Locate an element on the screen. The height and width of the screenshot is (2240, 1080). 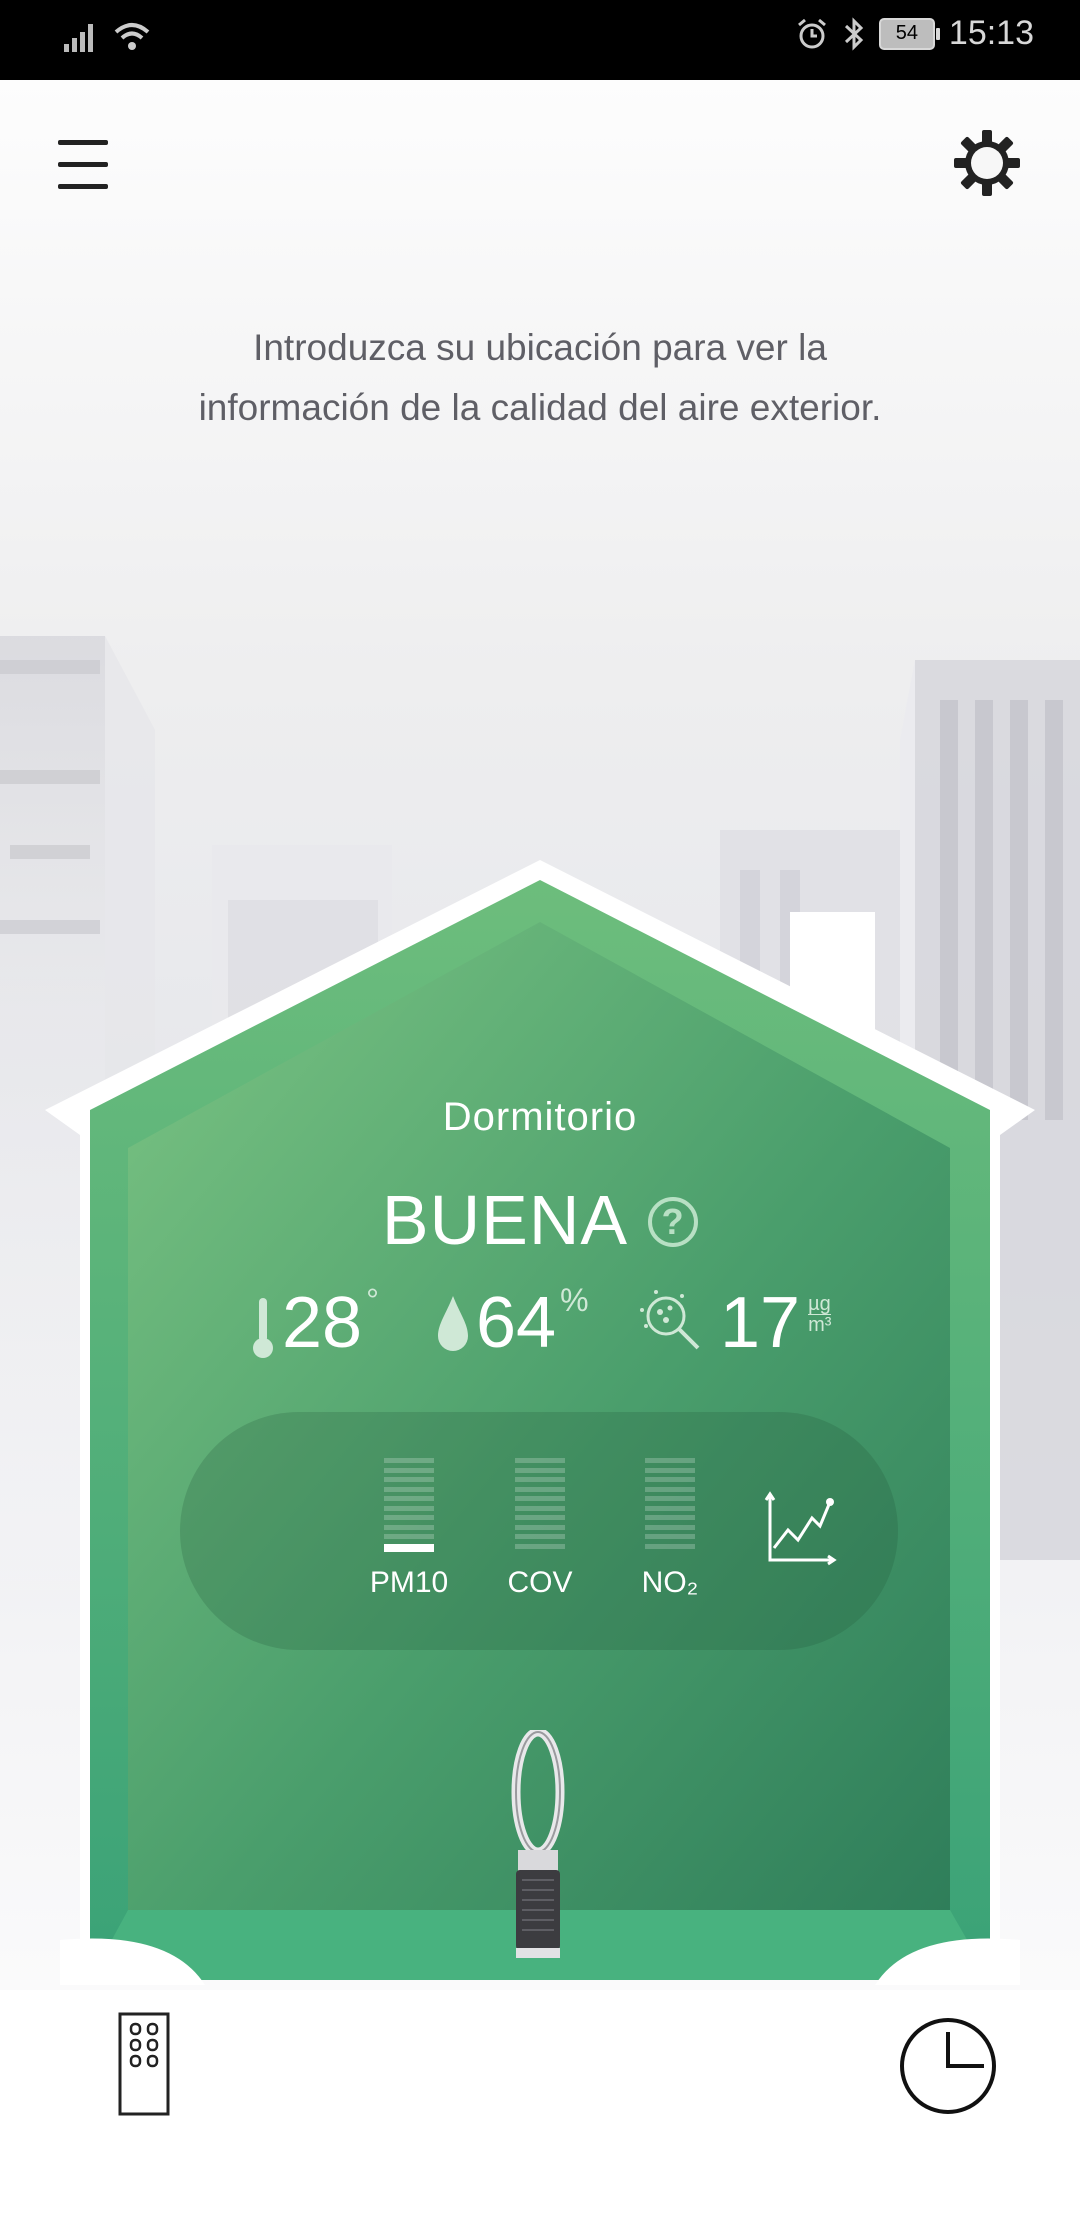
help-icon: ? is located at coordinates (673, 1222).